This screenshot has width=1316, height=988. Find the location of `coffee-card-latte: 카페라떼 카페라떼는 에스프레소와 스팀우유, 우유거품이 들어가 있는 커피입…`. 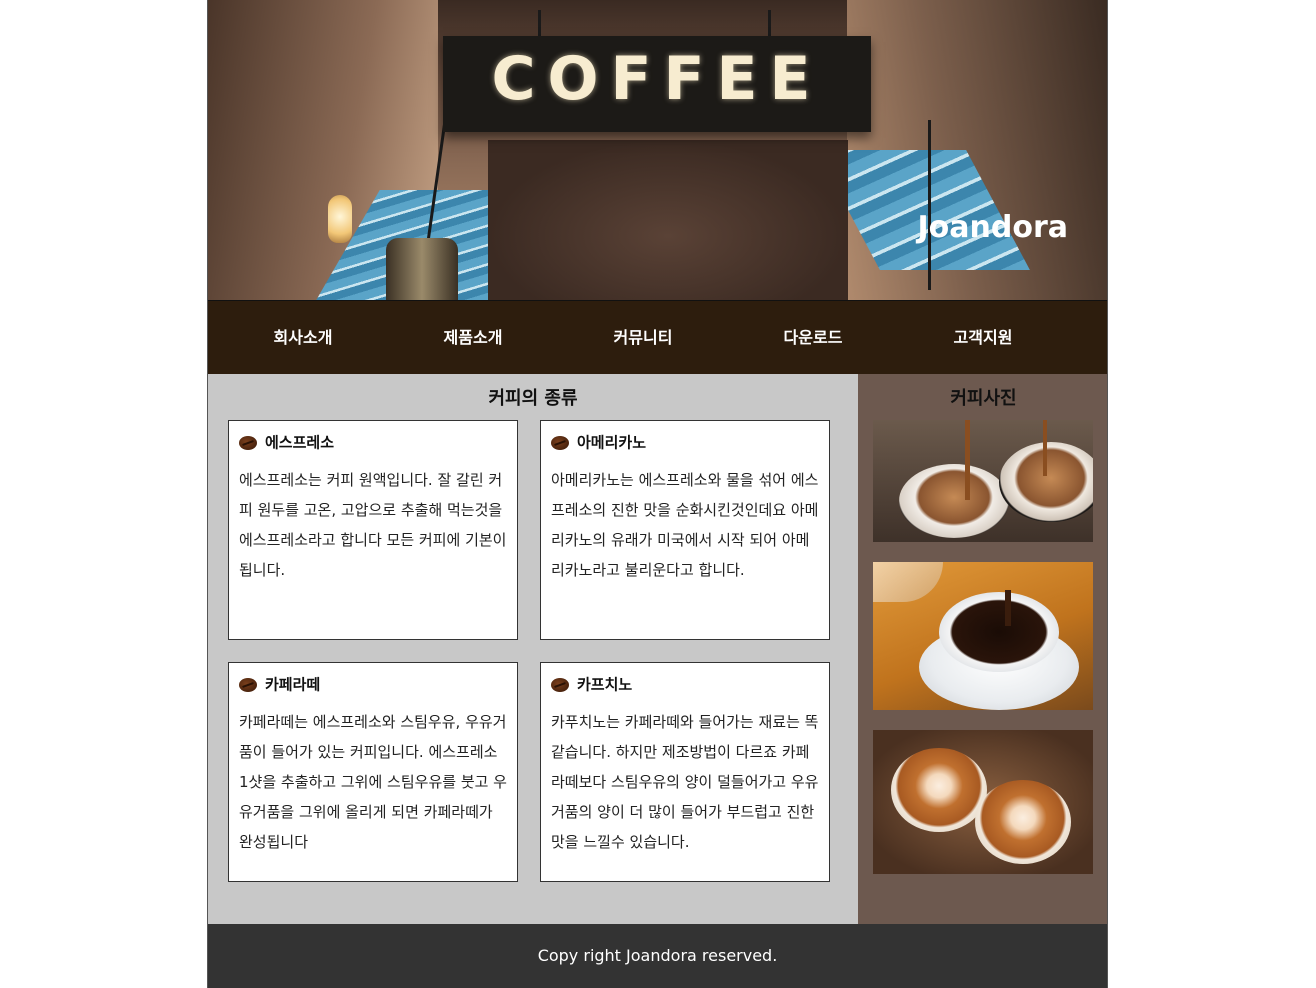

coffee-card-latte: 카페라떼 카페라떼는 에스프레소와 스팀우유, 우유거품이 들어가 있는 커피입… is located at coordinates (373, 772).